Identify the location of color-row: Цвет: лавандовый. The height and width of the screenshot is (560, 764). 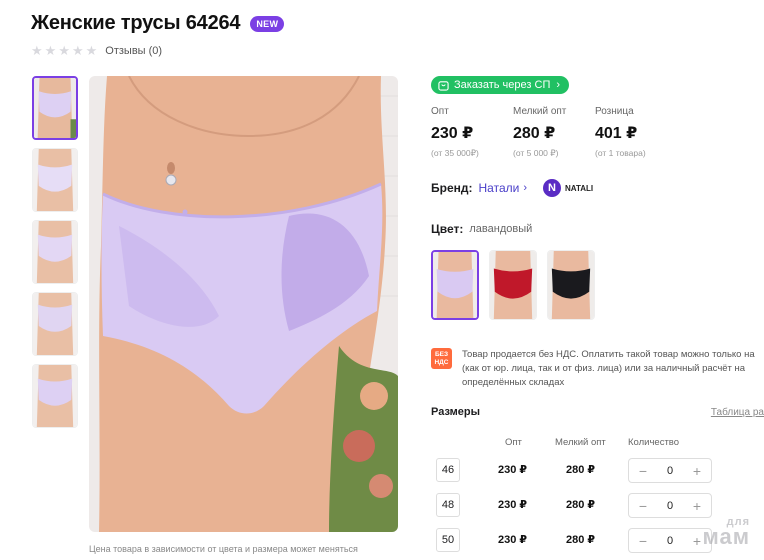
(481, 229).